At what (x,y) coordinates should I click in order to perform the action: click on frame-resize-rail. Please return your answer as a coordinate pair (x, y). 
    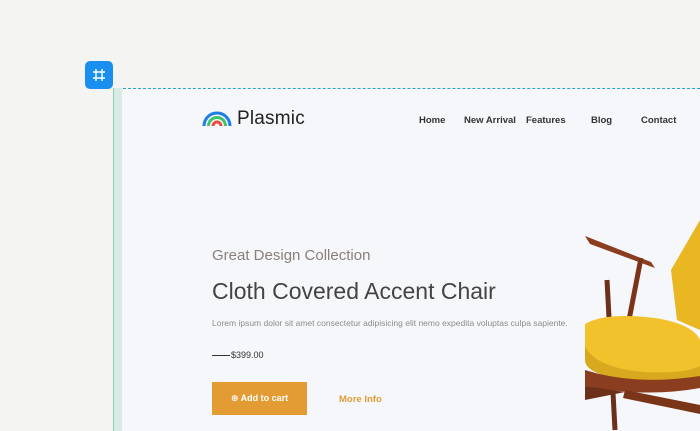
    Looking at the image, I should click on (117, 259).